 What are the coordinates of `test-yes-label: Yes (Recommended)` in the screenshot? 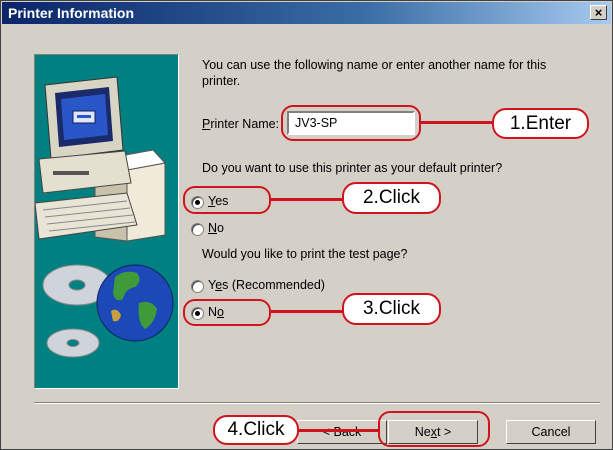 It's located at (266, 285).